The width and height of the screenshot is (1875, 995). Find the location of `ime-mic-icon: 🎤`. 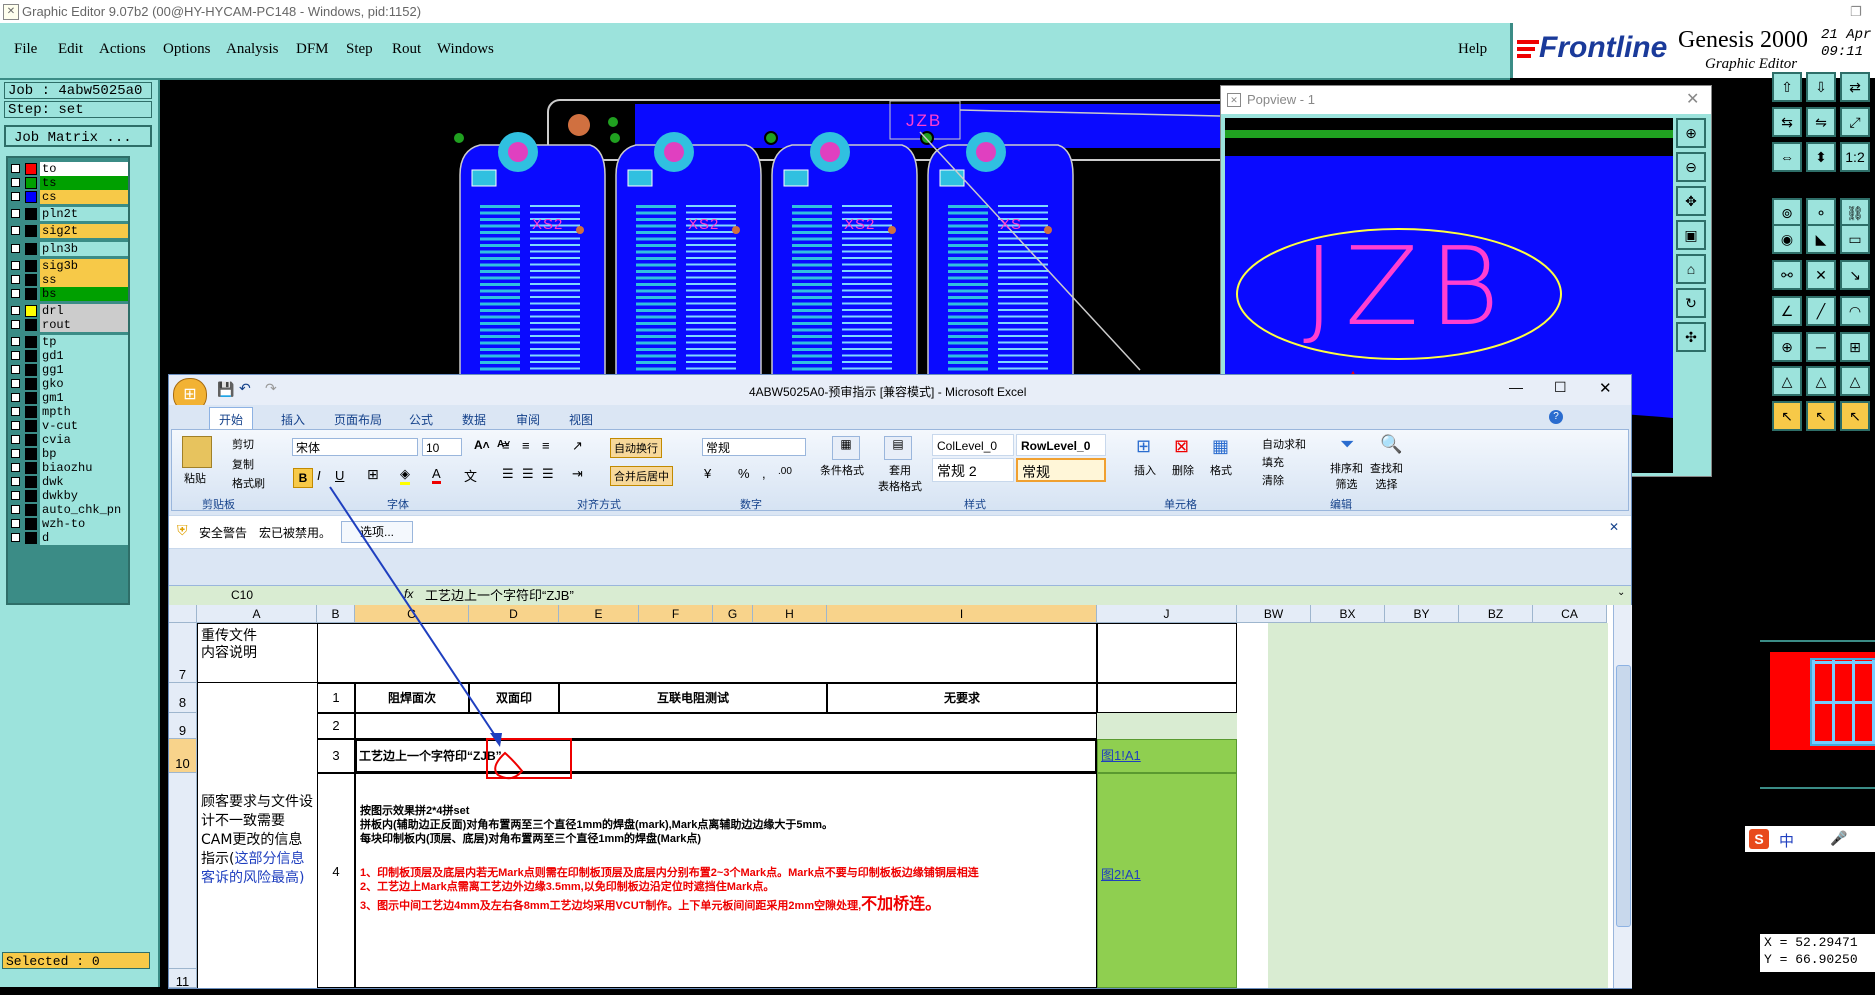

ime-mic-icon: 🎤 is located at coordinates (1838, 838).